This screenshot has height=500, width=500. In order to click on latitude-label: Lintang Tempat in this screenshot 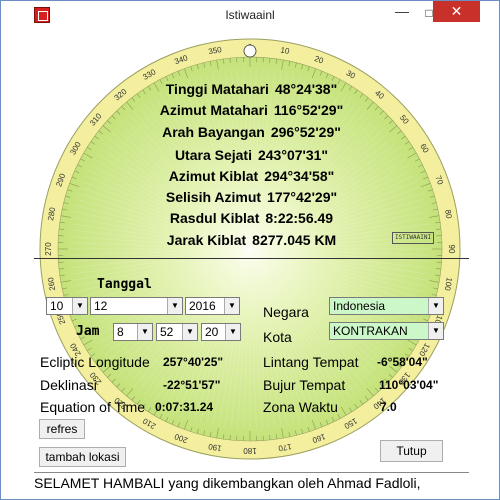, I will do `click(311, 362)`.